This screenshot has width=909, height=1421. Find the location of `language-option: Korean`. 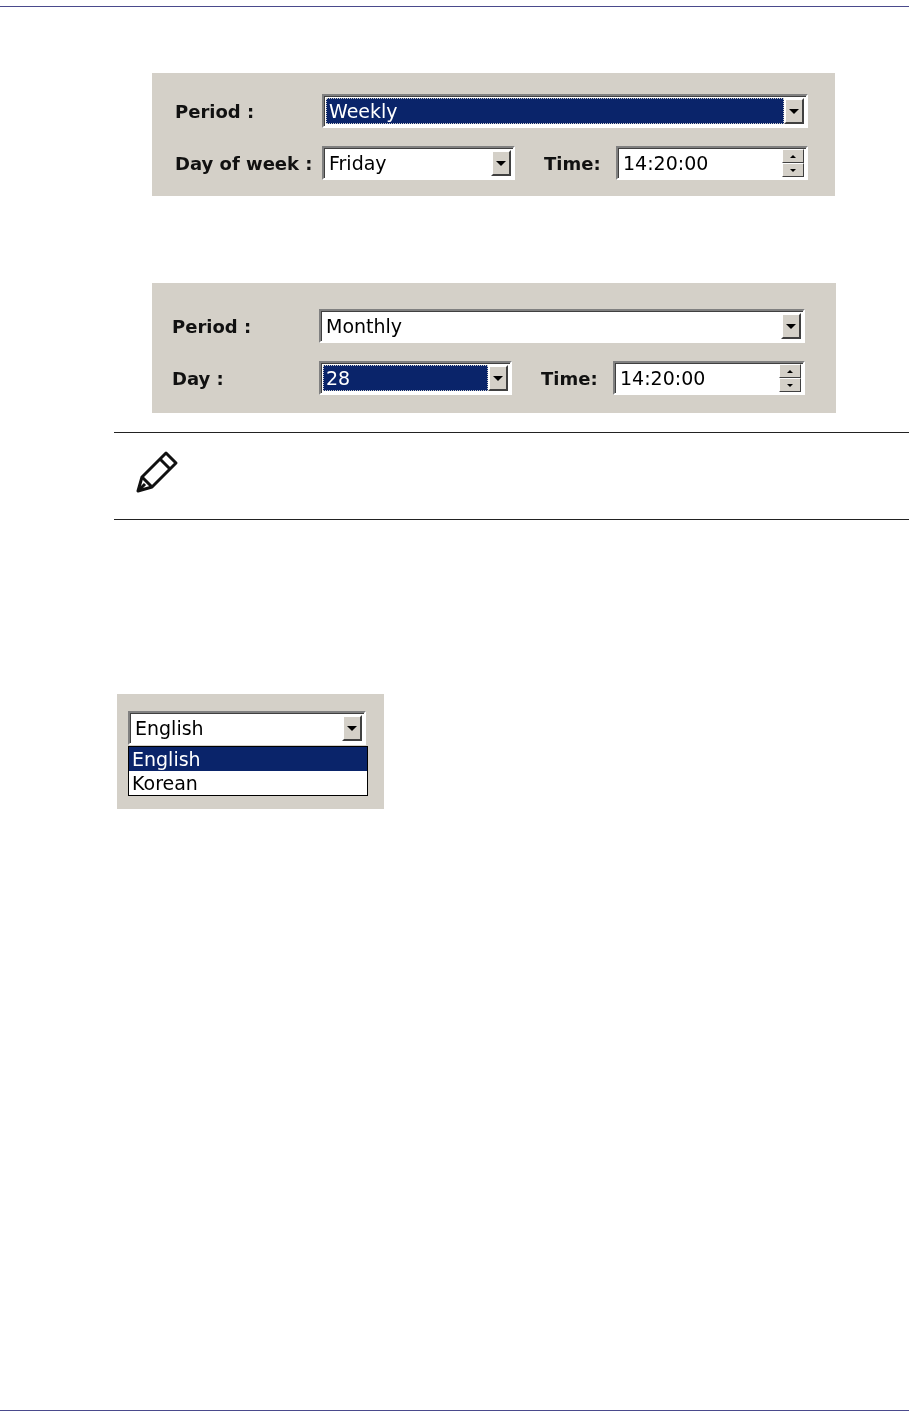

language-option: Korean is located at coordinates (248, 783).